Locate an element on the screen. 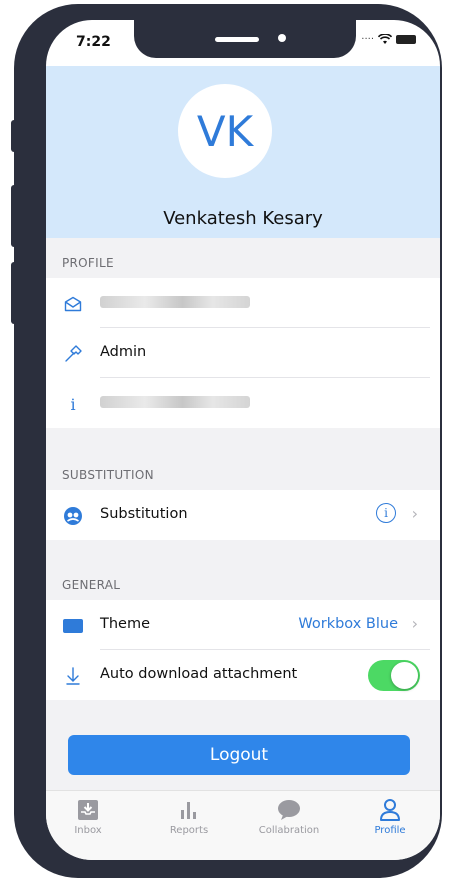 This screenshot has width=449, height=882. tab-label: Inbox is located at coordinates (88, 830).